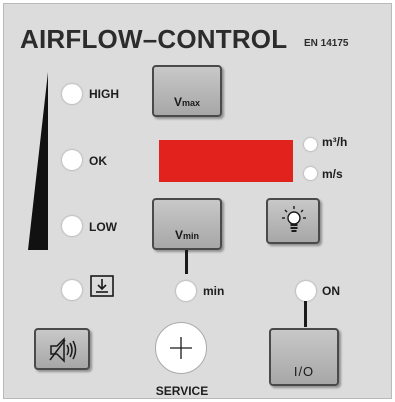 This screenshot has width=395, height=402. I want to click on min-label: min, so click(214, 291).